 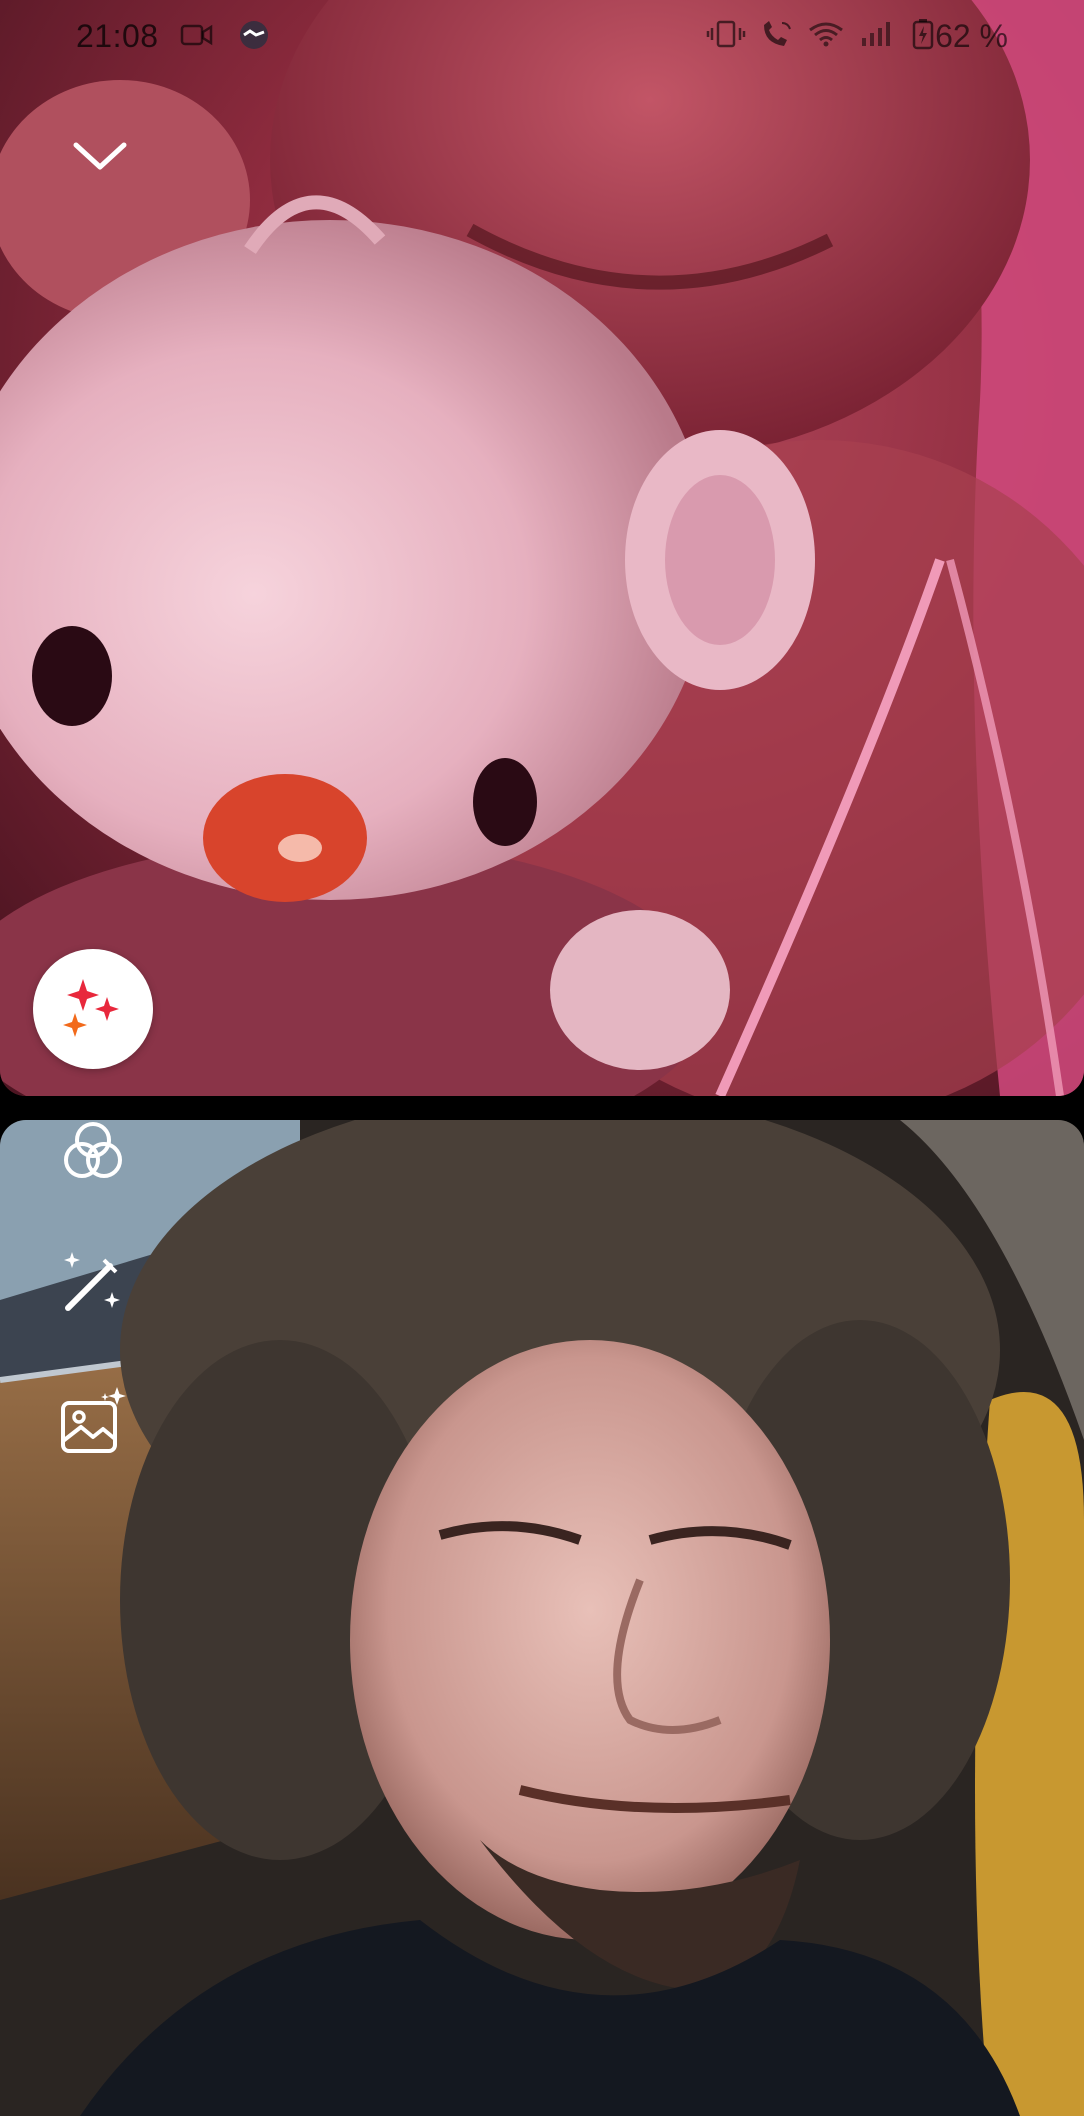 I want to click on status-time: 21:08, so click(x=117, y=36).